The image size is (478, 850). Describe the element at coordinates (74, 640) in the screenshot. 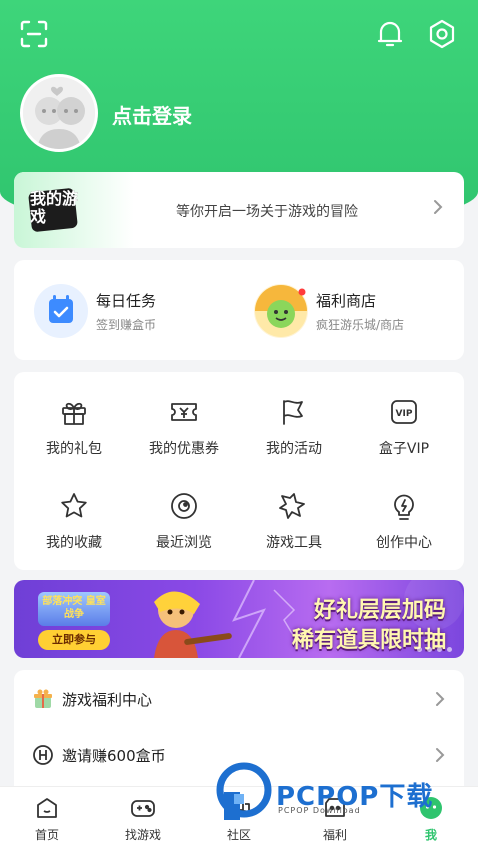

I see `promo-join-button: 立即参与` at that location.